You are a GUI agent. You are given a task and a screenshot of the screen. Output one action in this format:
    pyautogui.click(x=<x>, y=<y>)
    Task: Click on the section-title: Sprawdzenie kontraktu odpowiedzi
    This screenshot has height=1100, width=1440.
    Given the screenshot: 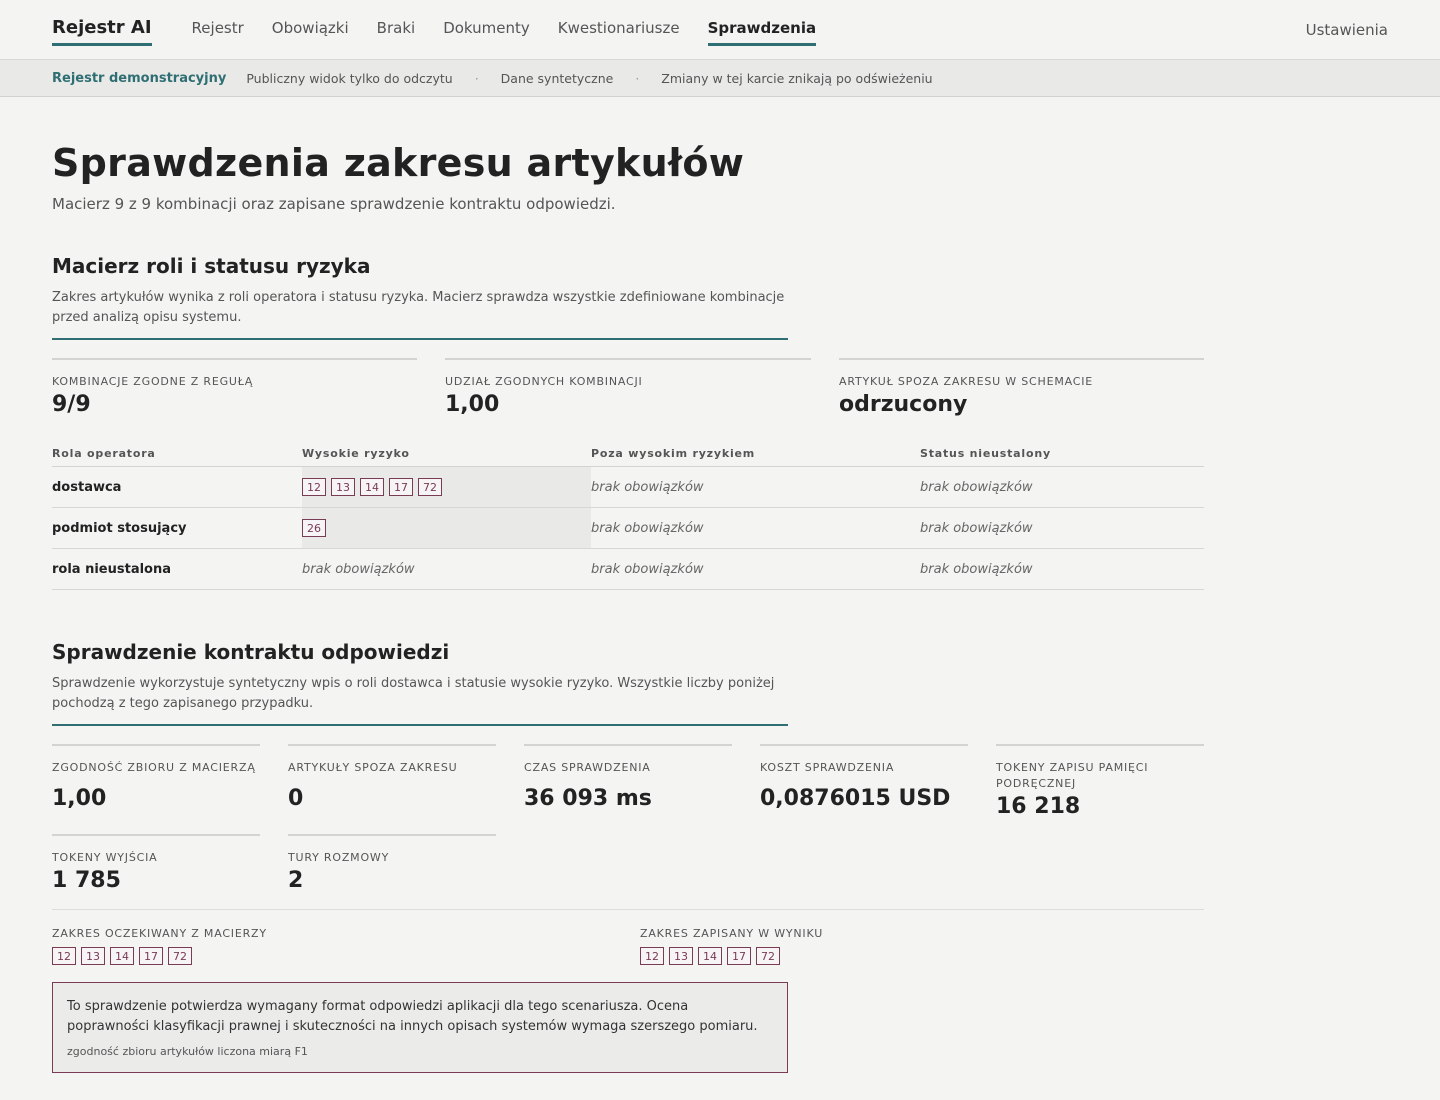 What is the action you would take?
    pyautogui.click(x=251, y=652)
    